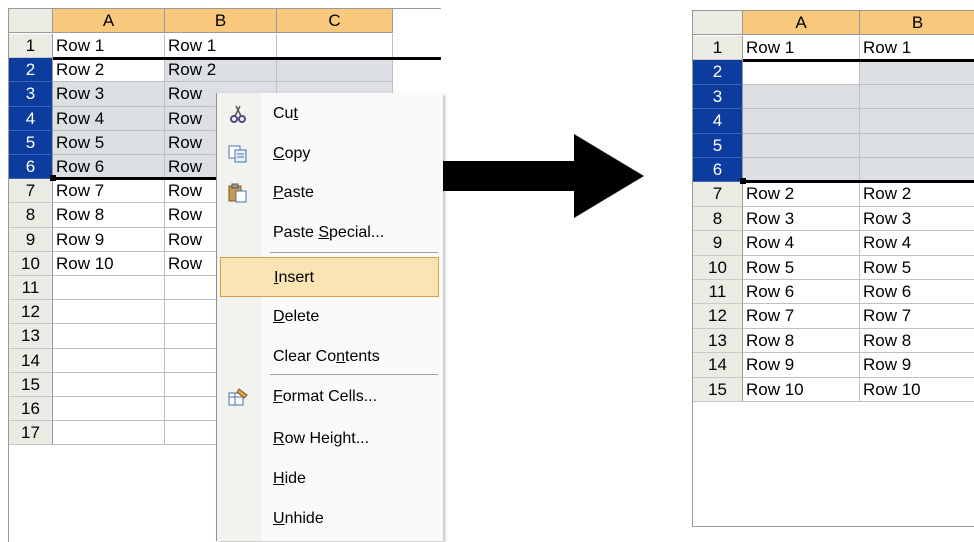 The height and width of the screenshot is (542, 974). Describe the element at coordinates (31, 433) in the screenshot. I see `row-header-17: 17` at that location.